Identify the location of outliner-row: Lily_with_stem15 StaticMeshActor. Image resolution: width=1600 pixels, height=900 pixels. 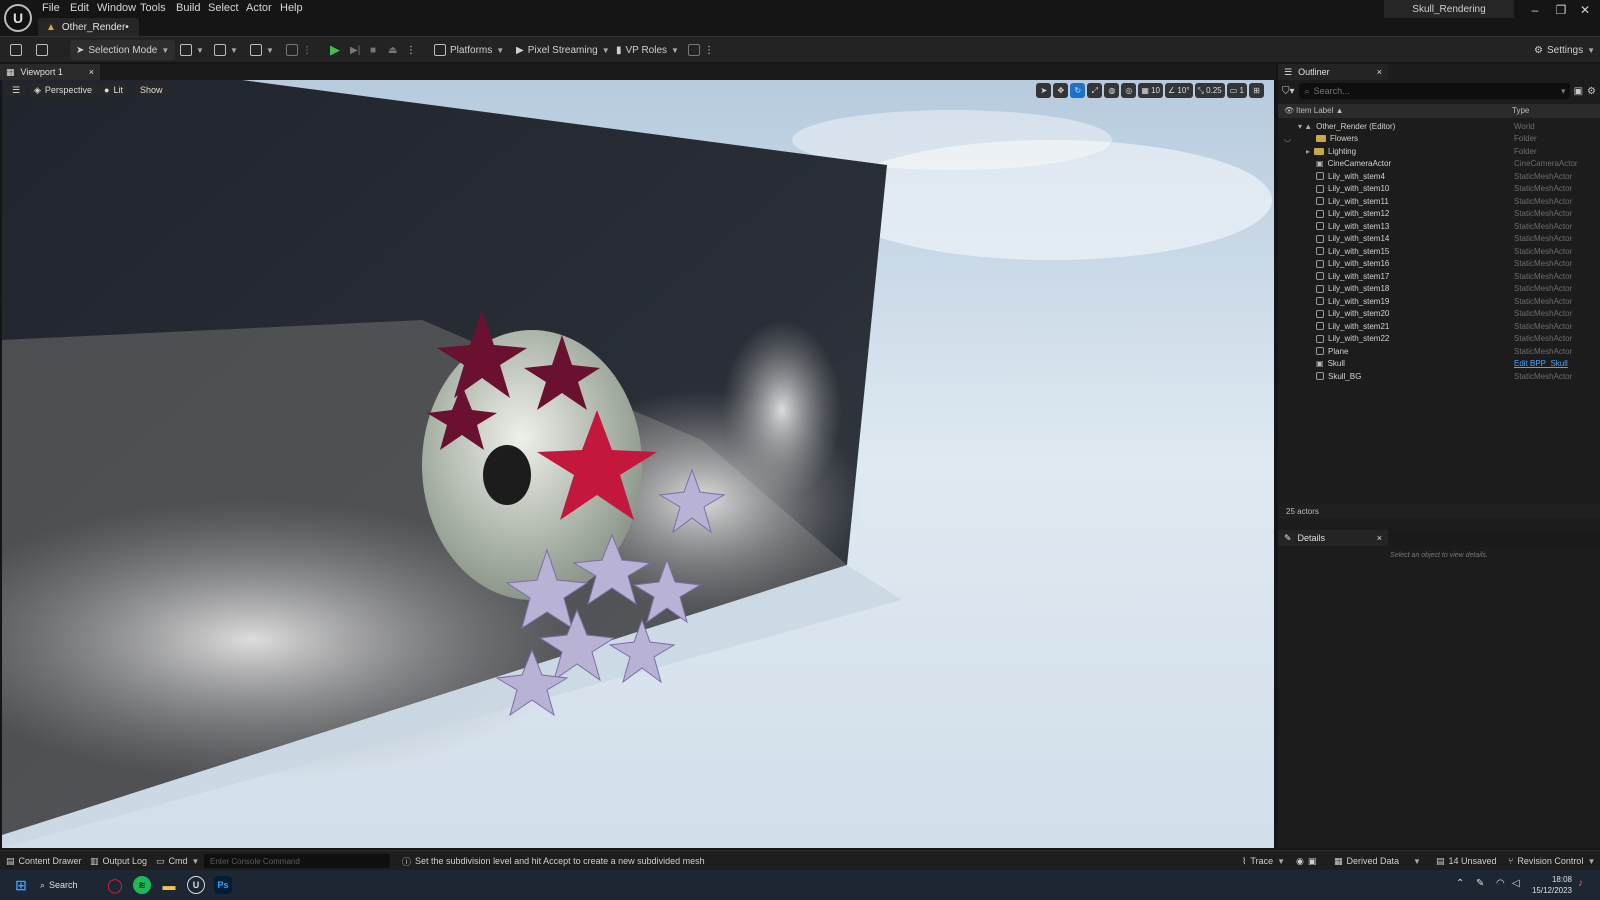
(1439, 251).